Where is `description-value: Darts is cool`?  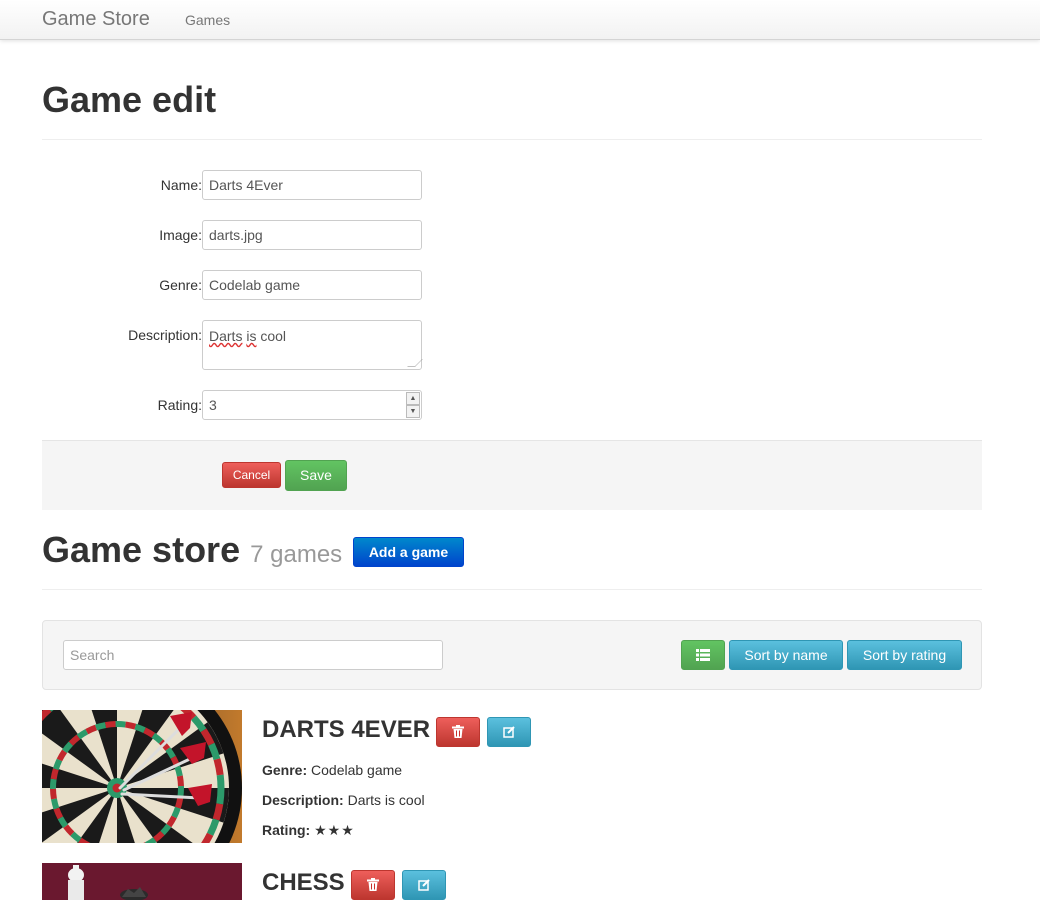 description-value: Darts is cool is located at coordinates (386, 800).